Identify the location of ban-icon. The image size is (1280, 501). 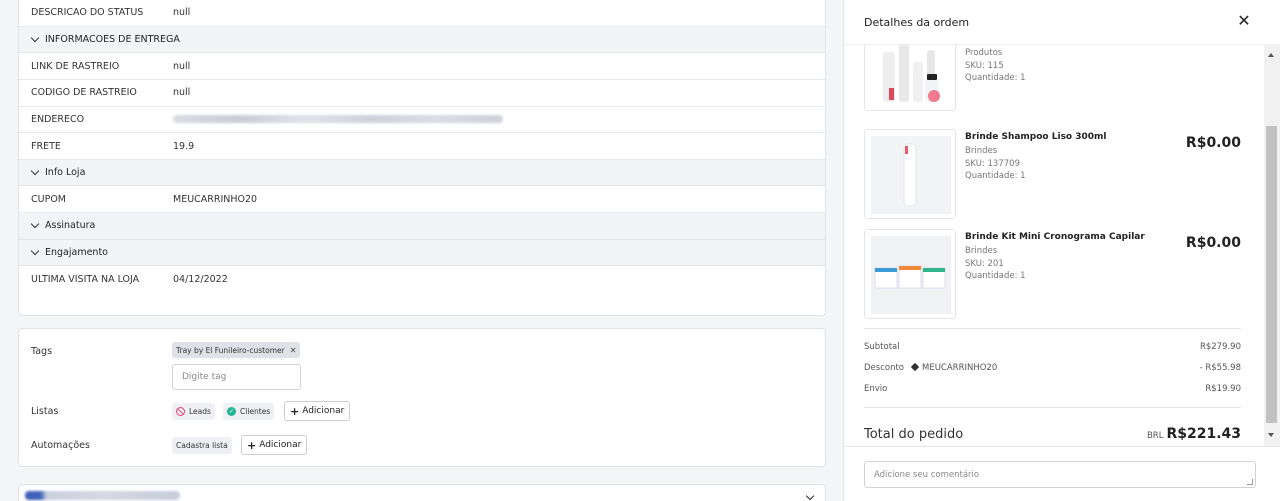
(180, 411).